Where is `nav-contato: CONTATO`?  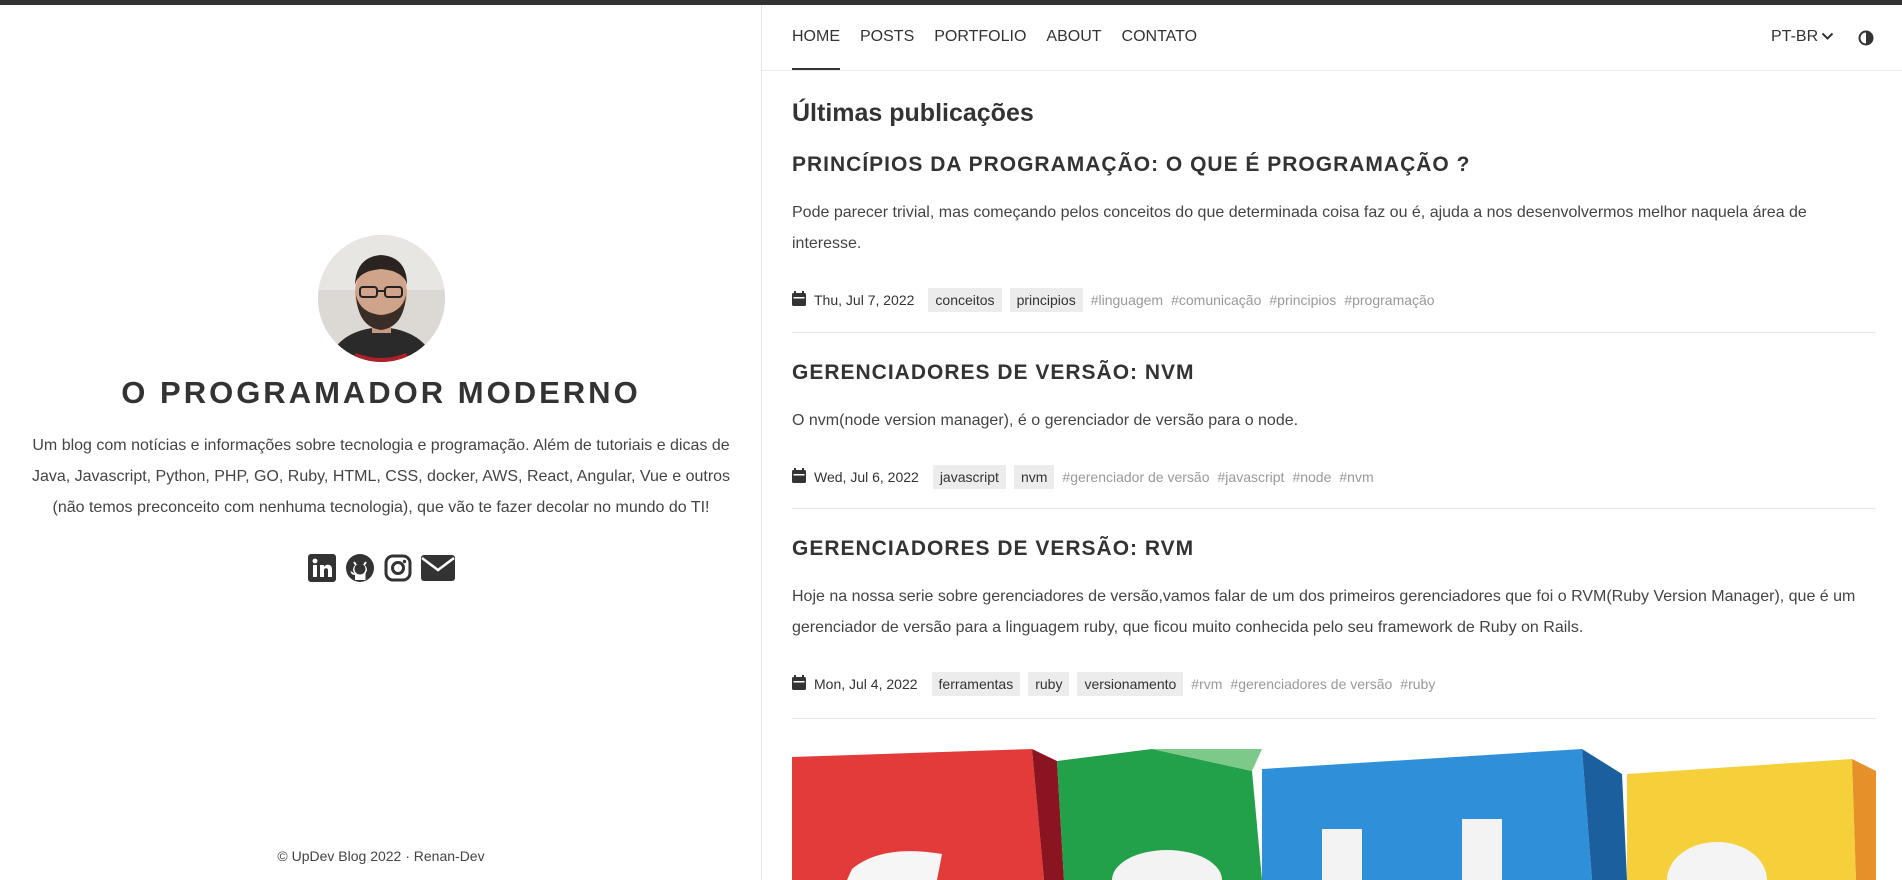
nav-contato: CONTATO is located at coordinates (1160, 37).